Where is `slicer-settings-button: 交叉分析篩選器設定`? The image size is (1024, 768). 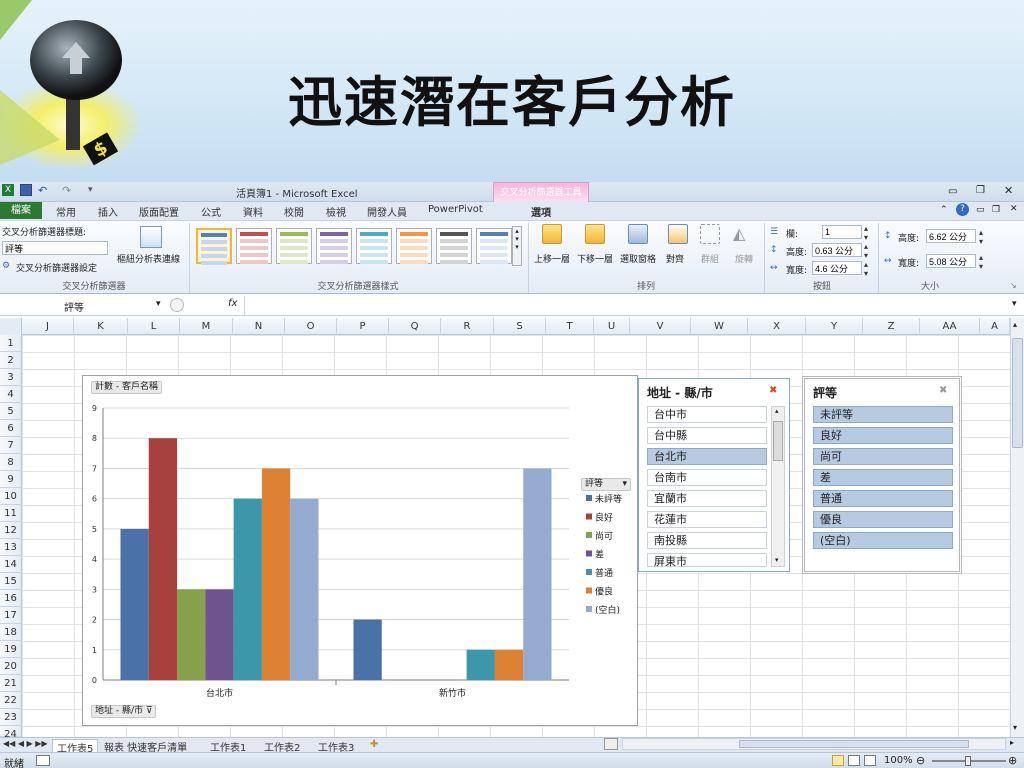
slicer-settings-button: 交叉分析篩選器設定 is located at coordinates (56, 267).